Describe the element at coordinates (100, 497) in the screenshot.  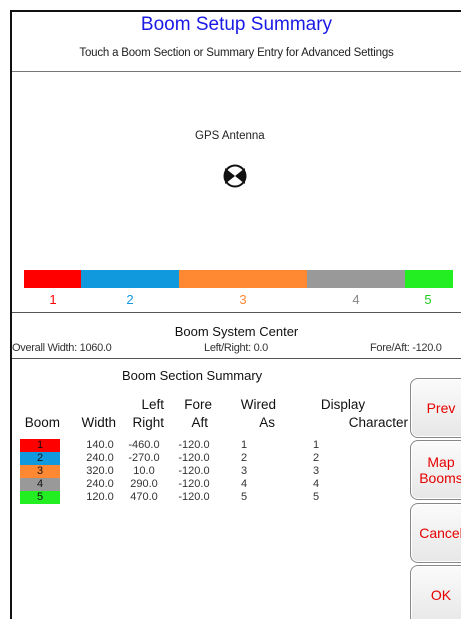
I see `cell-width: 120.0` at that location.